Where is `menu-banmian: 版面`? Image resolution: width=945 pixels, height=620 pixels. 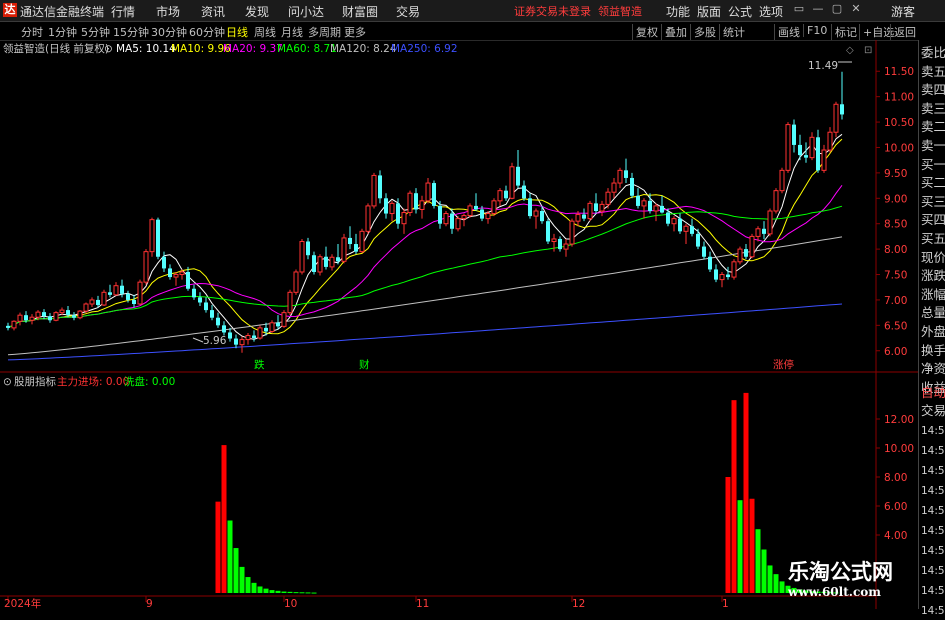
menu-banmian: 版面 is located at coordinates (709, 11).